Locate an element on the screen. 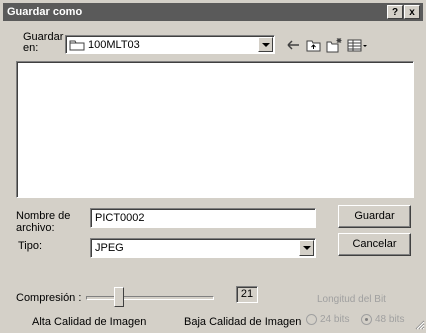  compression-slider-track is located at coordinates (150, 298).